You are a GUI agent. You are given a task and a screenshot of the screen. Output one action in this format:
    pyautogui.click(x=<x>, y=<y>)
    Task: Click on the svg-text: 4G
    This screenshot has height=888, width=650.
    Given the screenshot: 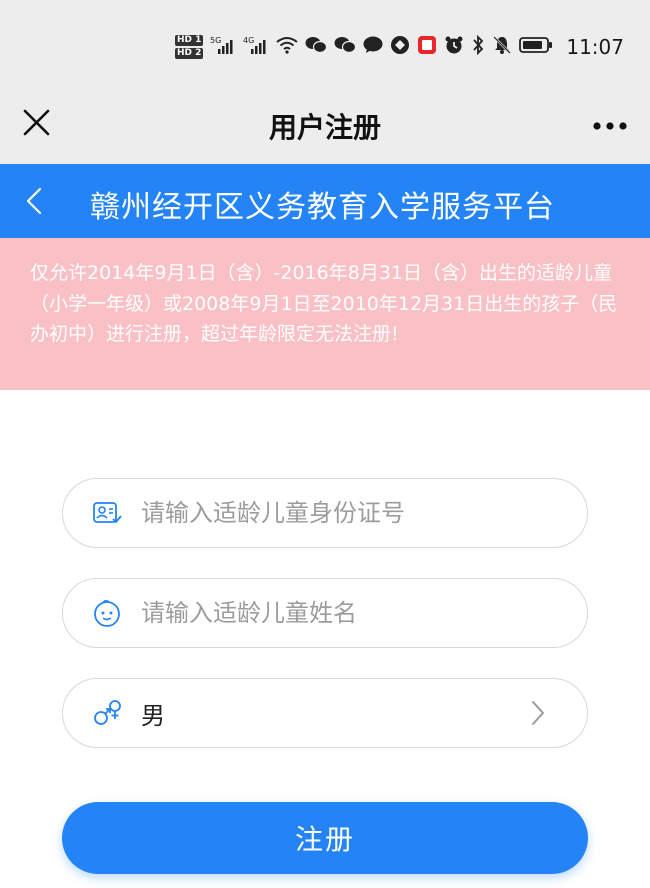 What is the action you would take?
    pyautogui.click(x=248, y=40)
    